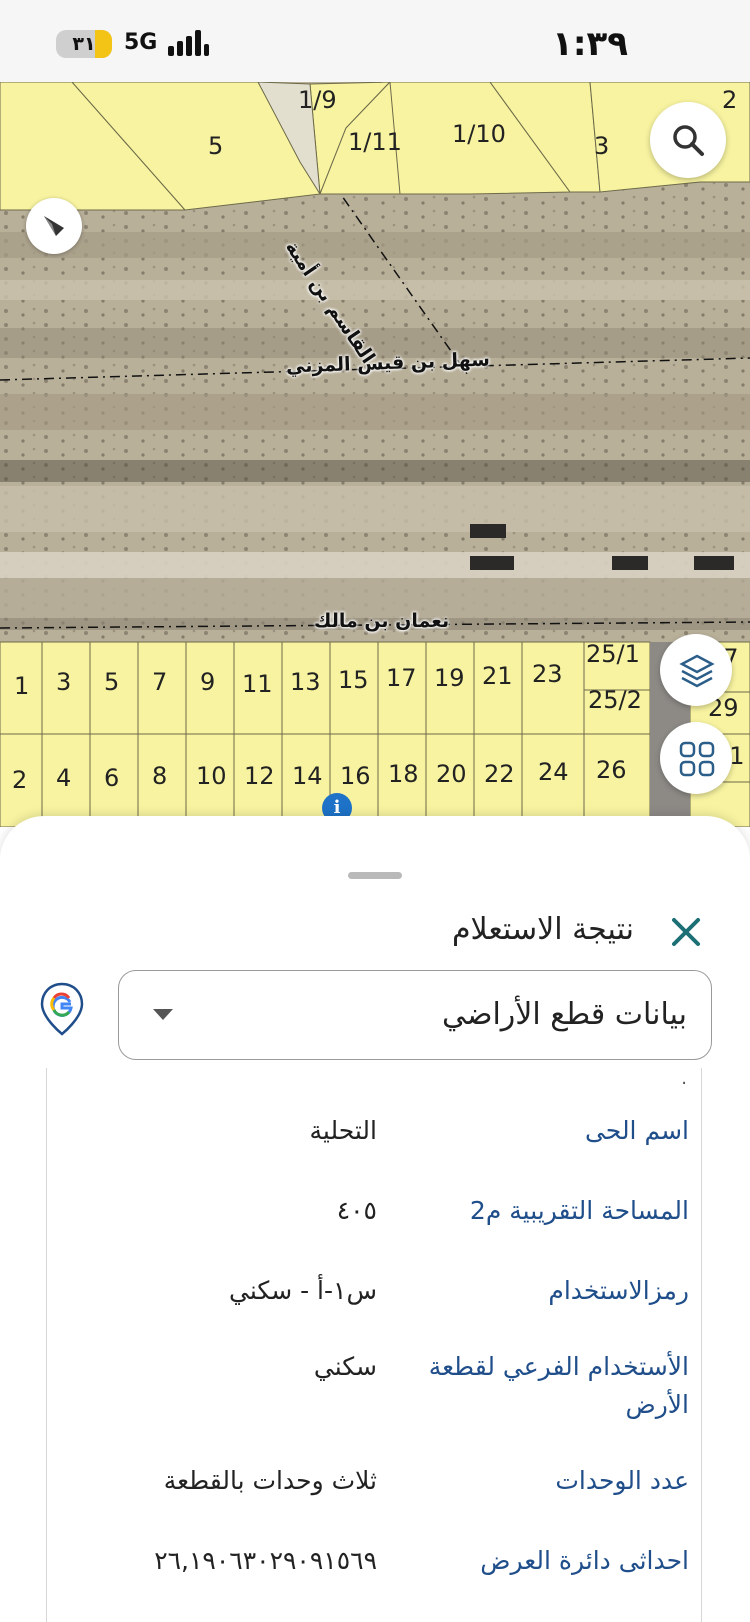 This screenshot has height=1622, width=750. I want to click on detail-value: ثلاث وحدات بالقطعة, so click(270, 1480).